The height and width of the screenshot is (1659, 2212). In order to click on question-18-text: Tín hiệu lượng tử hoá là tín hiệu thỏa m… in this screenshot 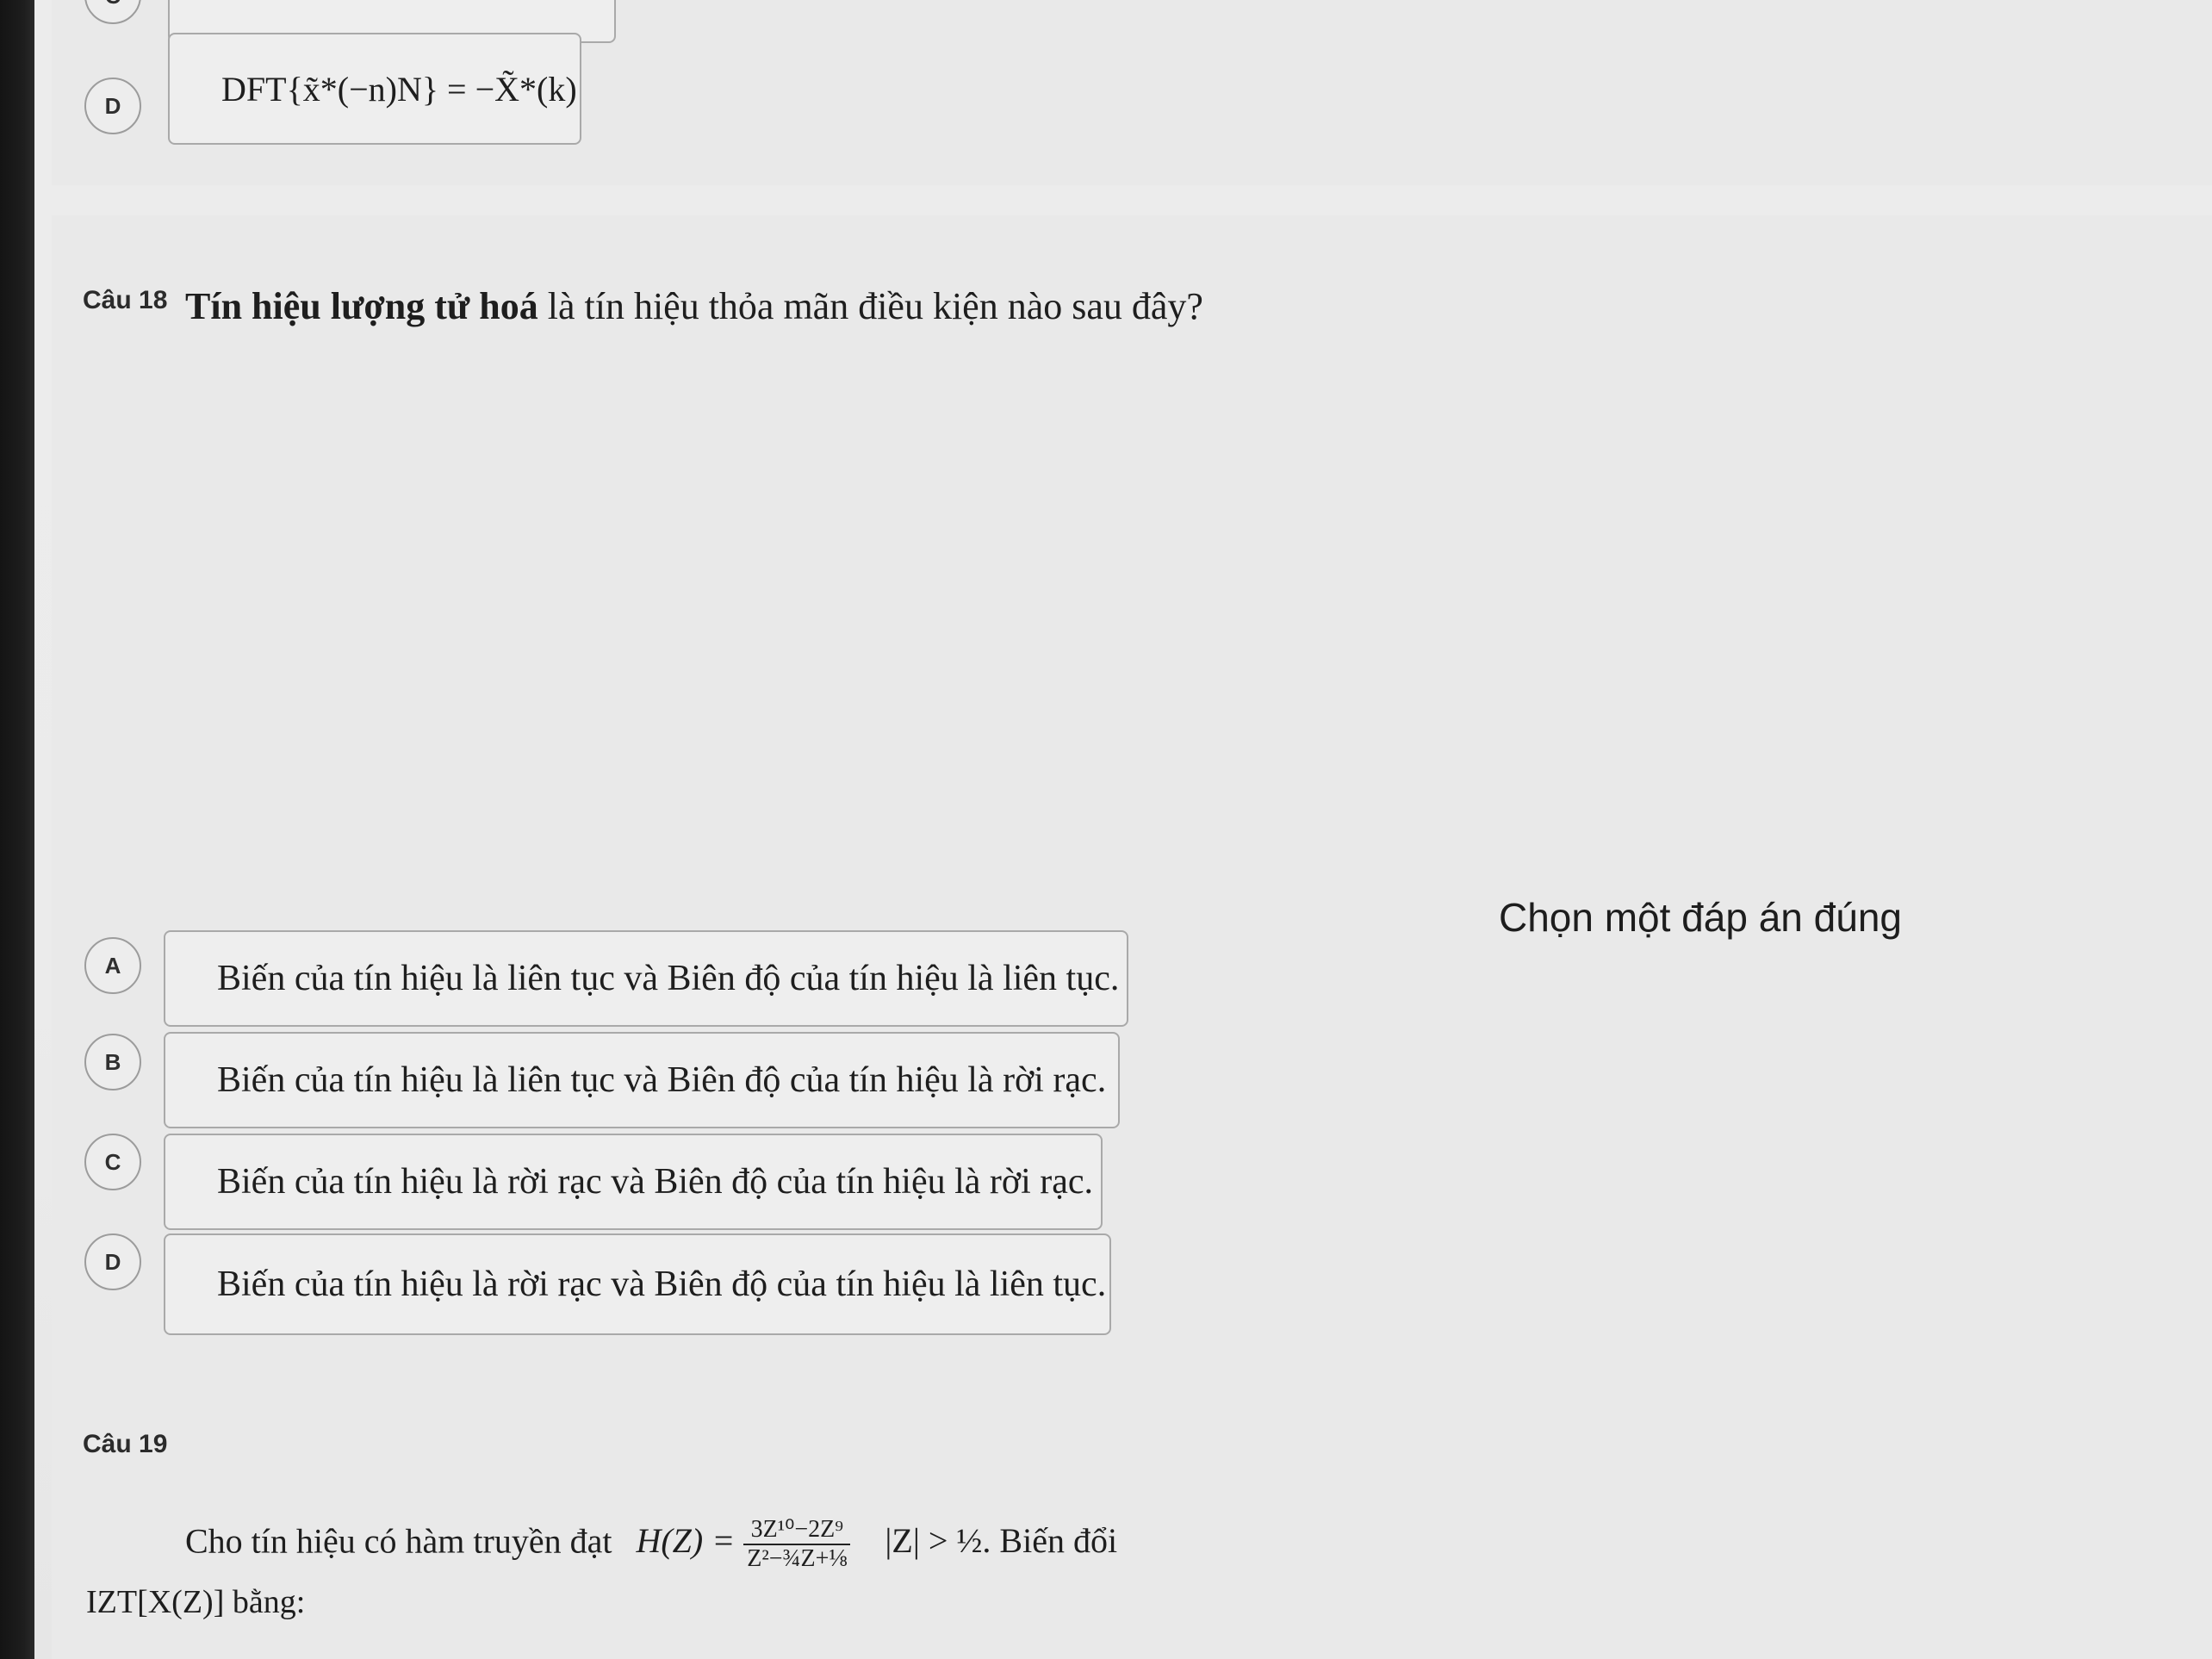, I will do `click(694, 306)`.